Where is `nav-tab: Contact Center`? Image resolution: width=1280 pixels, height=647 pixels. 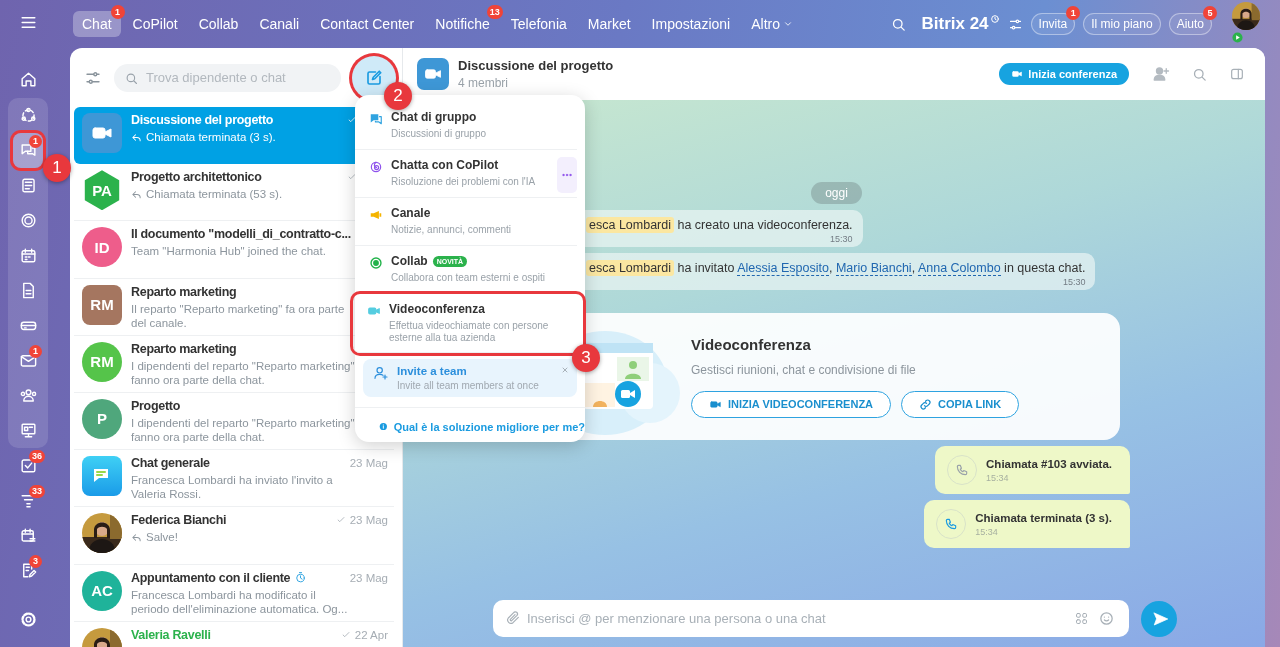
nav-tab: Contact Center is located at coordinates (367, 24).